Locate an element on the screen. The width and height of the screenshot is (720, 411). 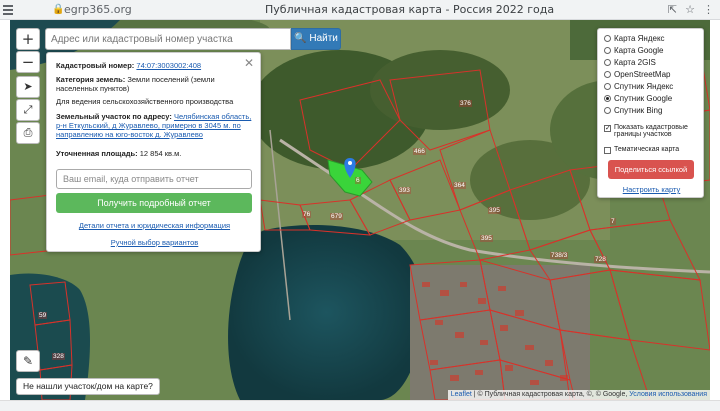
cadastral-number-link: 74:07:3003002:408 is located at coordinates (168, 65).